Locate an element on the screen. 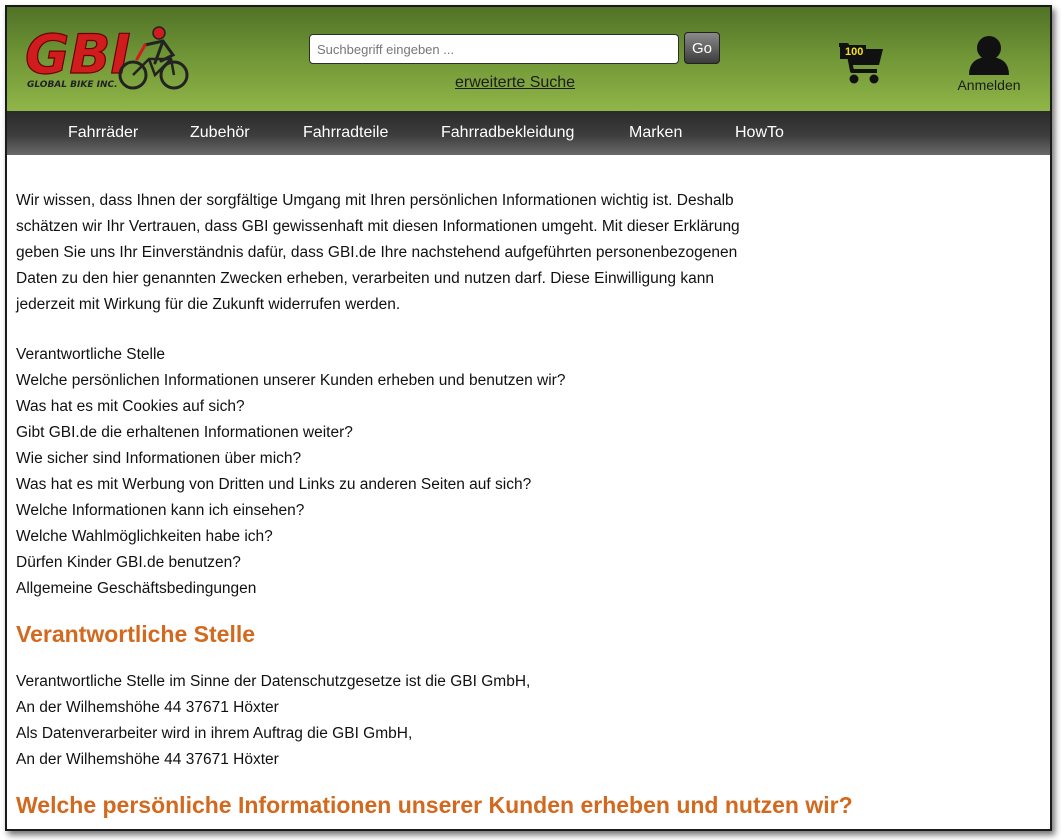 Image resolution: width=1061 pixels, height=840 pixels. login-button: Anmelden is located at coordinates (989, 67).